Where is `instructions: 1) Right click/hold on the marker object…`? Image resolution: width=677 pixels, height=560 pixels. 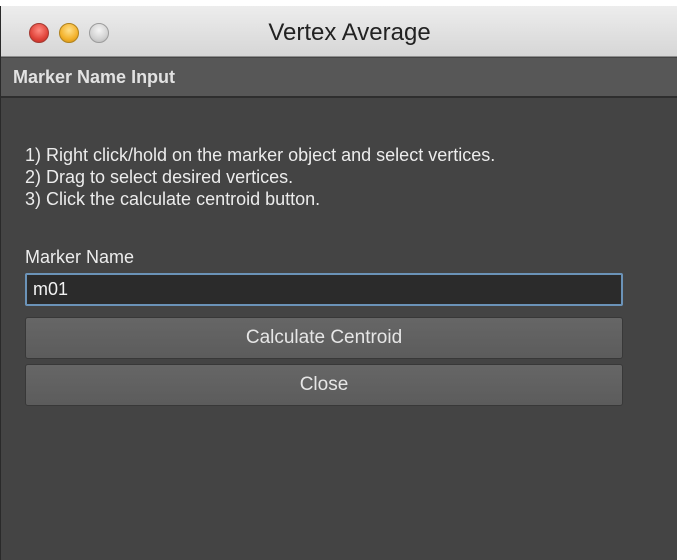 instructions: 1) Right click/hold on the marker object… is located at coordinates (260, 177).